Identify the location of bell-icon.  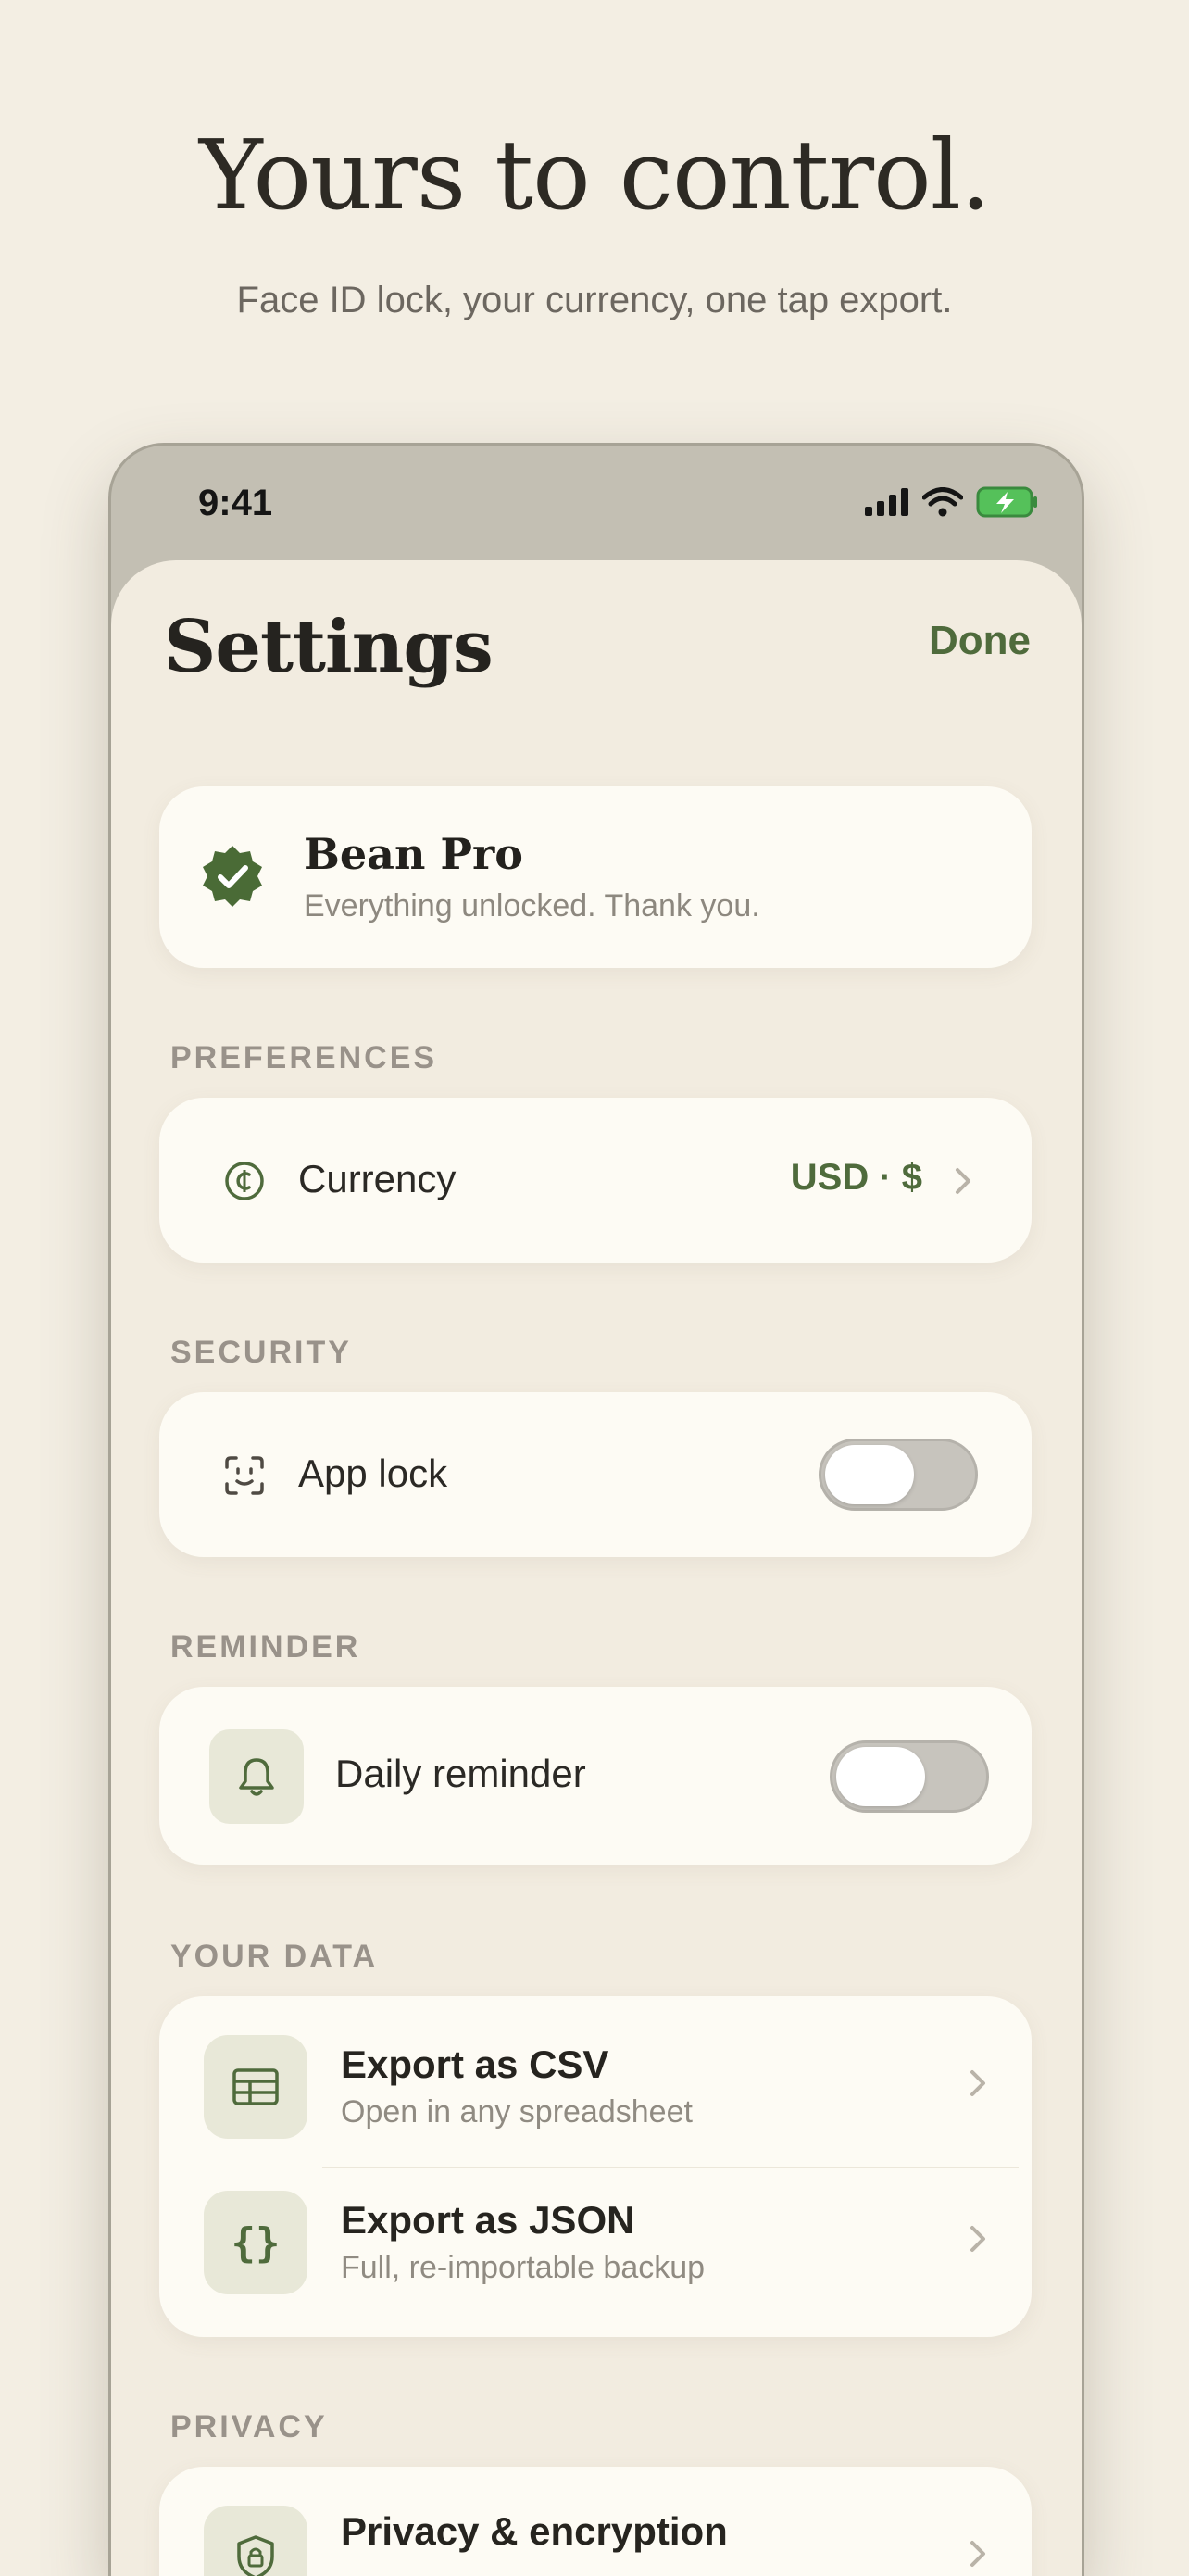
(256, 1777).